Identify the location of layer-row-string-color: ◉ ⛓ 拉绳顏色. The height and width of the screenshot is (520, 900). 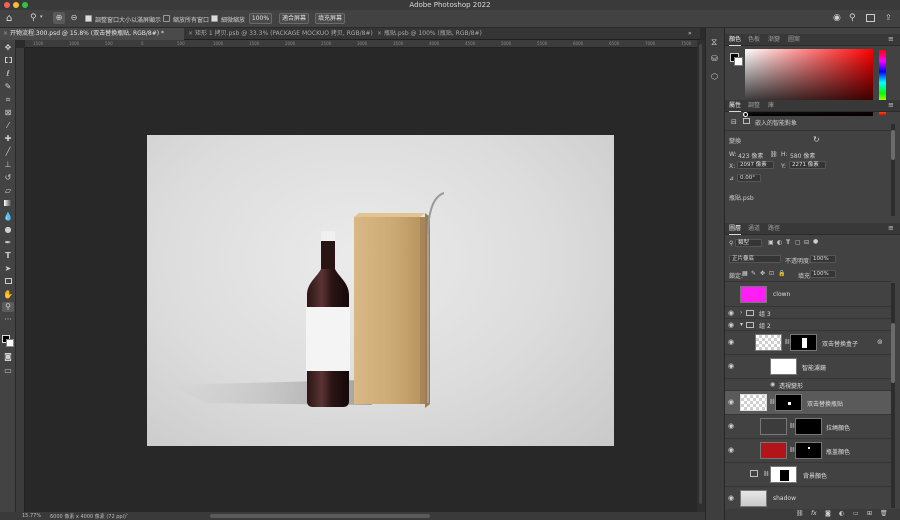
(808, 427).